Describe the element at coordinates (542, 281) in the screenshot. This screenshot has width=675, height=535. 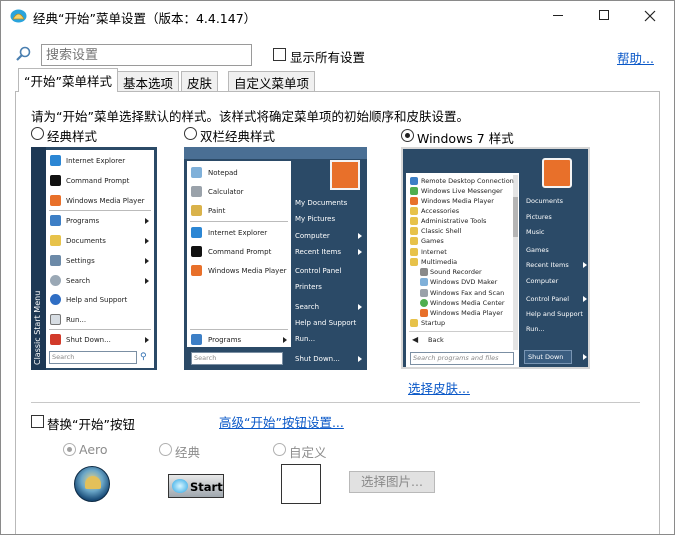
I see `win7-right-item: Computer` at that location.